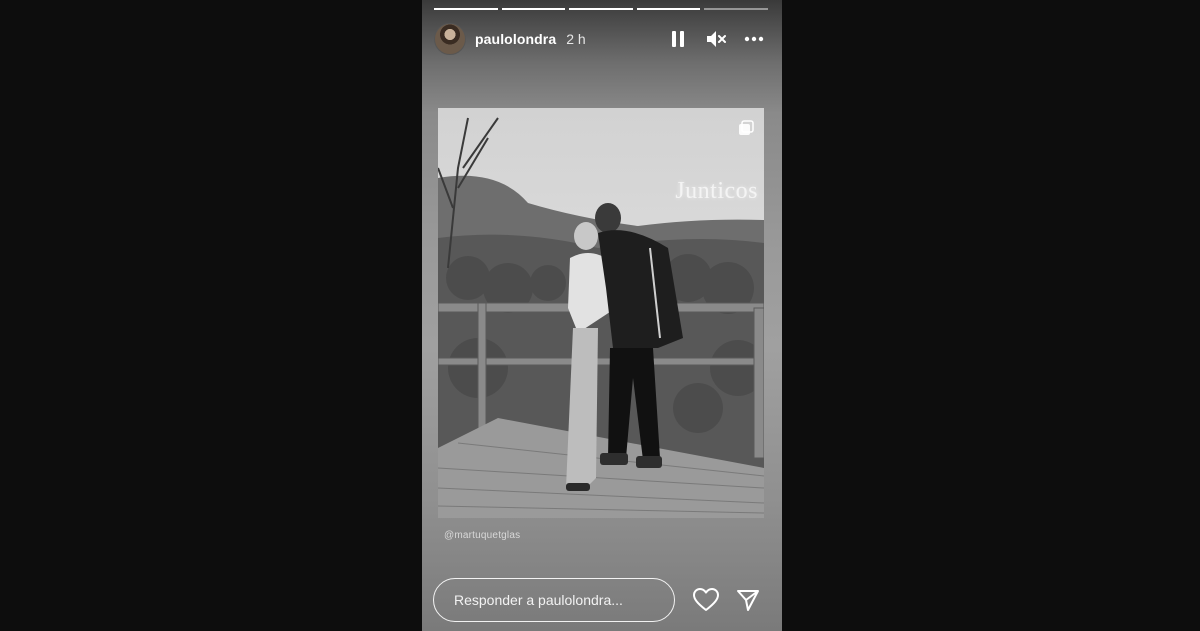 The width and height of the screenshot is (1200, 631). What do you see at coordinates (554, 600) in the screenshot?
I see `reply-input` at bounding box center [554, 600].